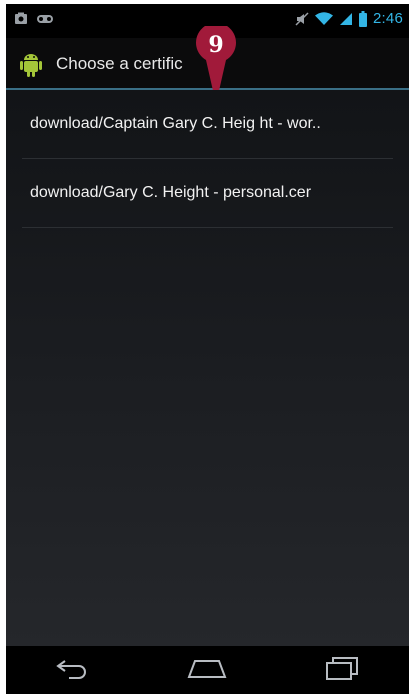  I want to click on certificate-label: download/Captain Gary C. Heig ht - wor.., so click(175, 123).